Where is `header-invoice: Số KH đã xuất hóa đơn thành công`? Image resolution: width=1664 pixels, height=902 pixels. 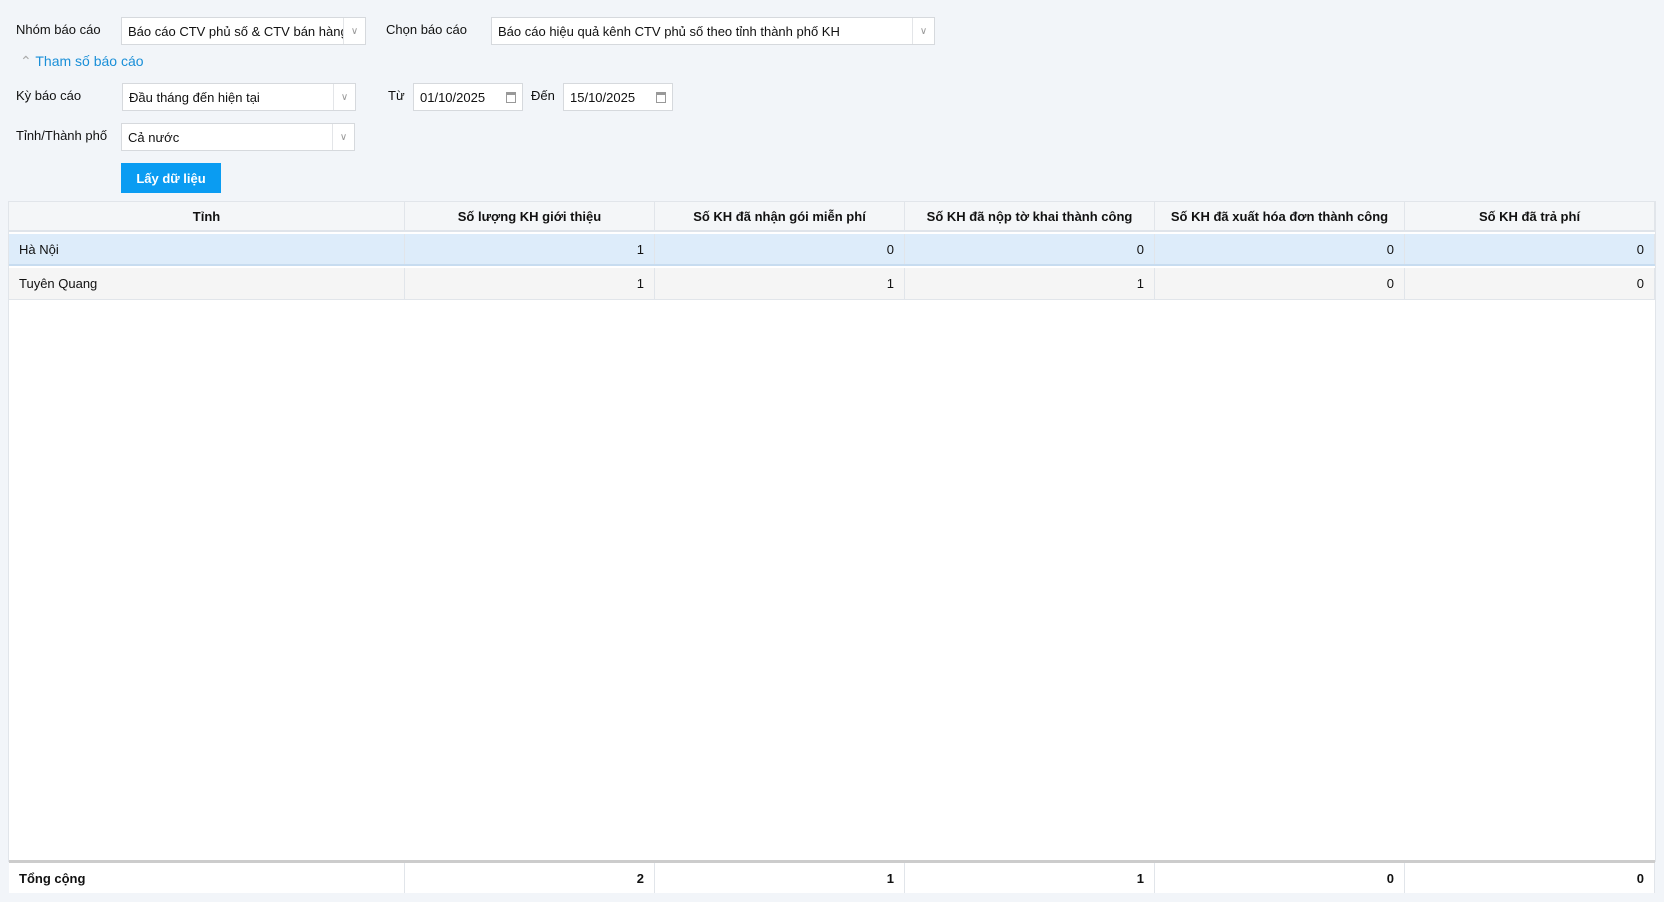 header-invoice: Số KH đã xuất hóa đơn thành công is located at coordinates (1280, 216).